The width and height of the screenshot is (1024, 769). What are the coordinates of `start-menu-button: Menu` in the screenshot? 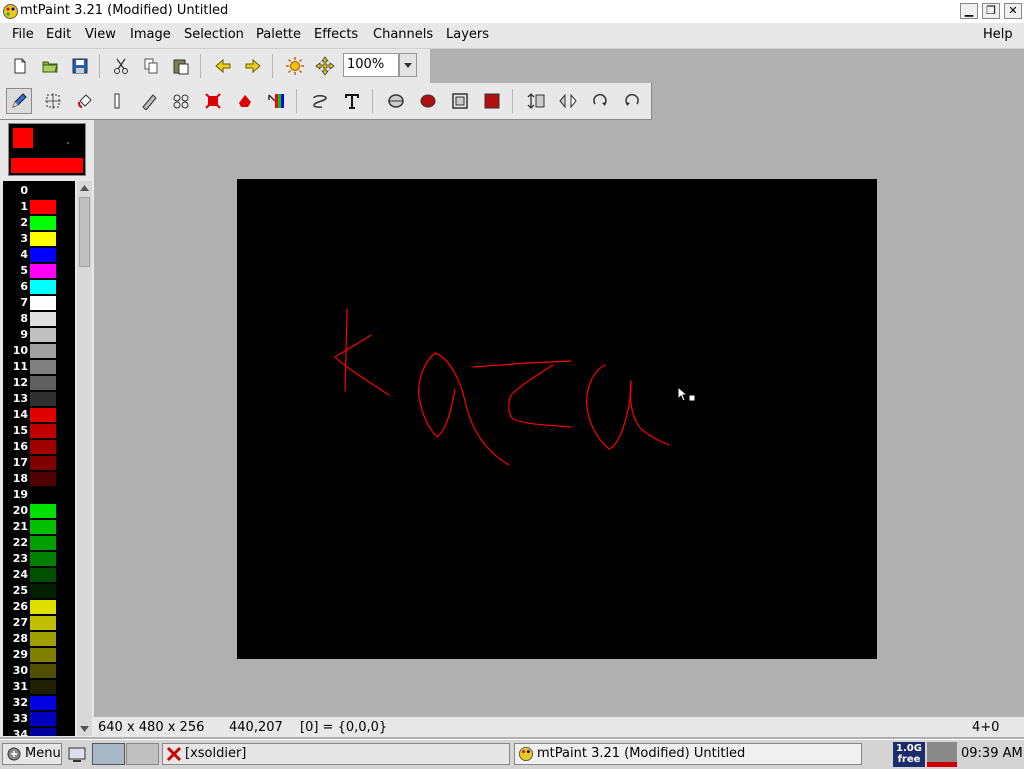 It's located at (32, 754).